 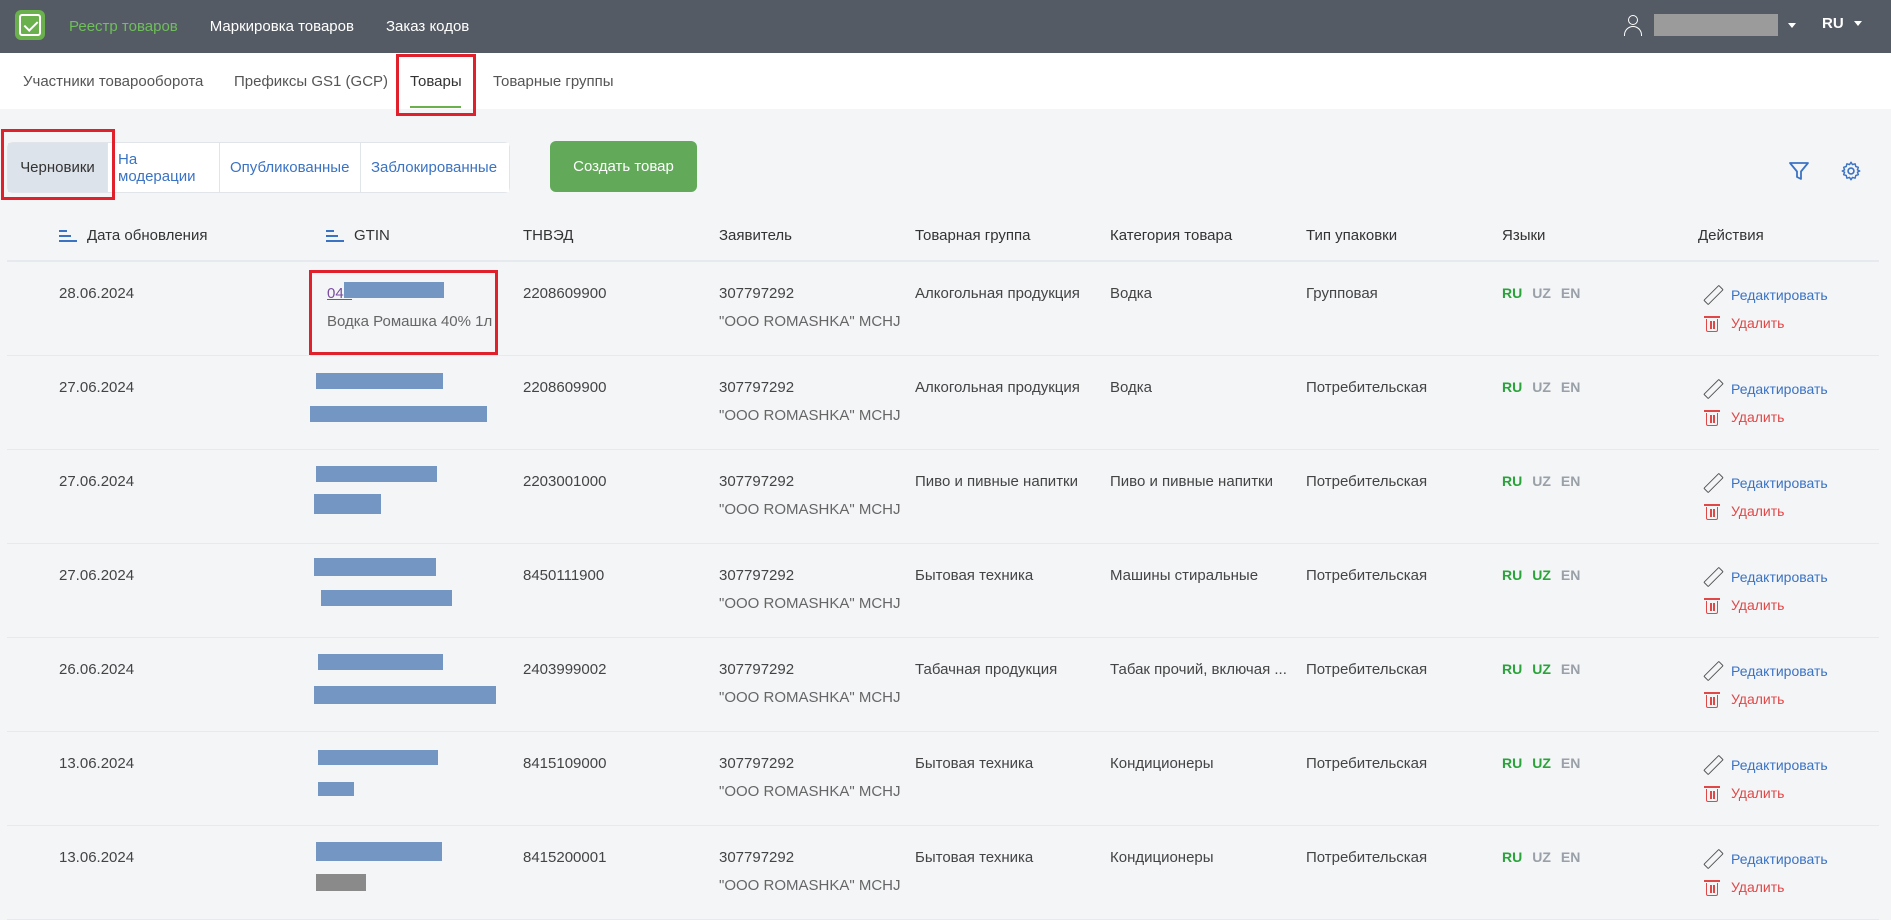 What do you see at coordinates (30, 25) in the screenshot?
I see `app-logo-icon` at bounding box center [30, 25].